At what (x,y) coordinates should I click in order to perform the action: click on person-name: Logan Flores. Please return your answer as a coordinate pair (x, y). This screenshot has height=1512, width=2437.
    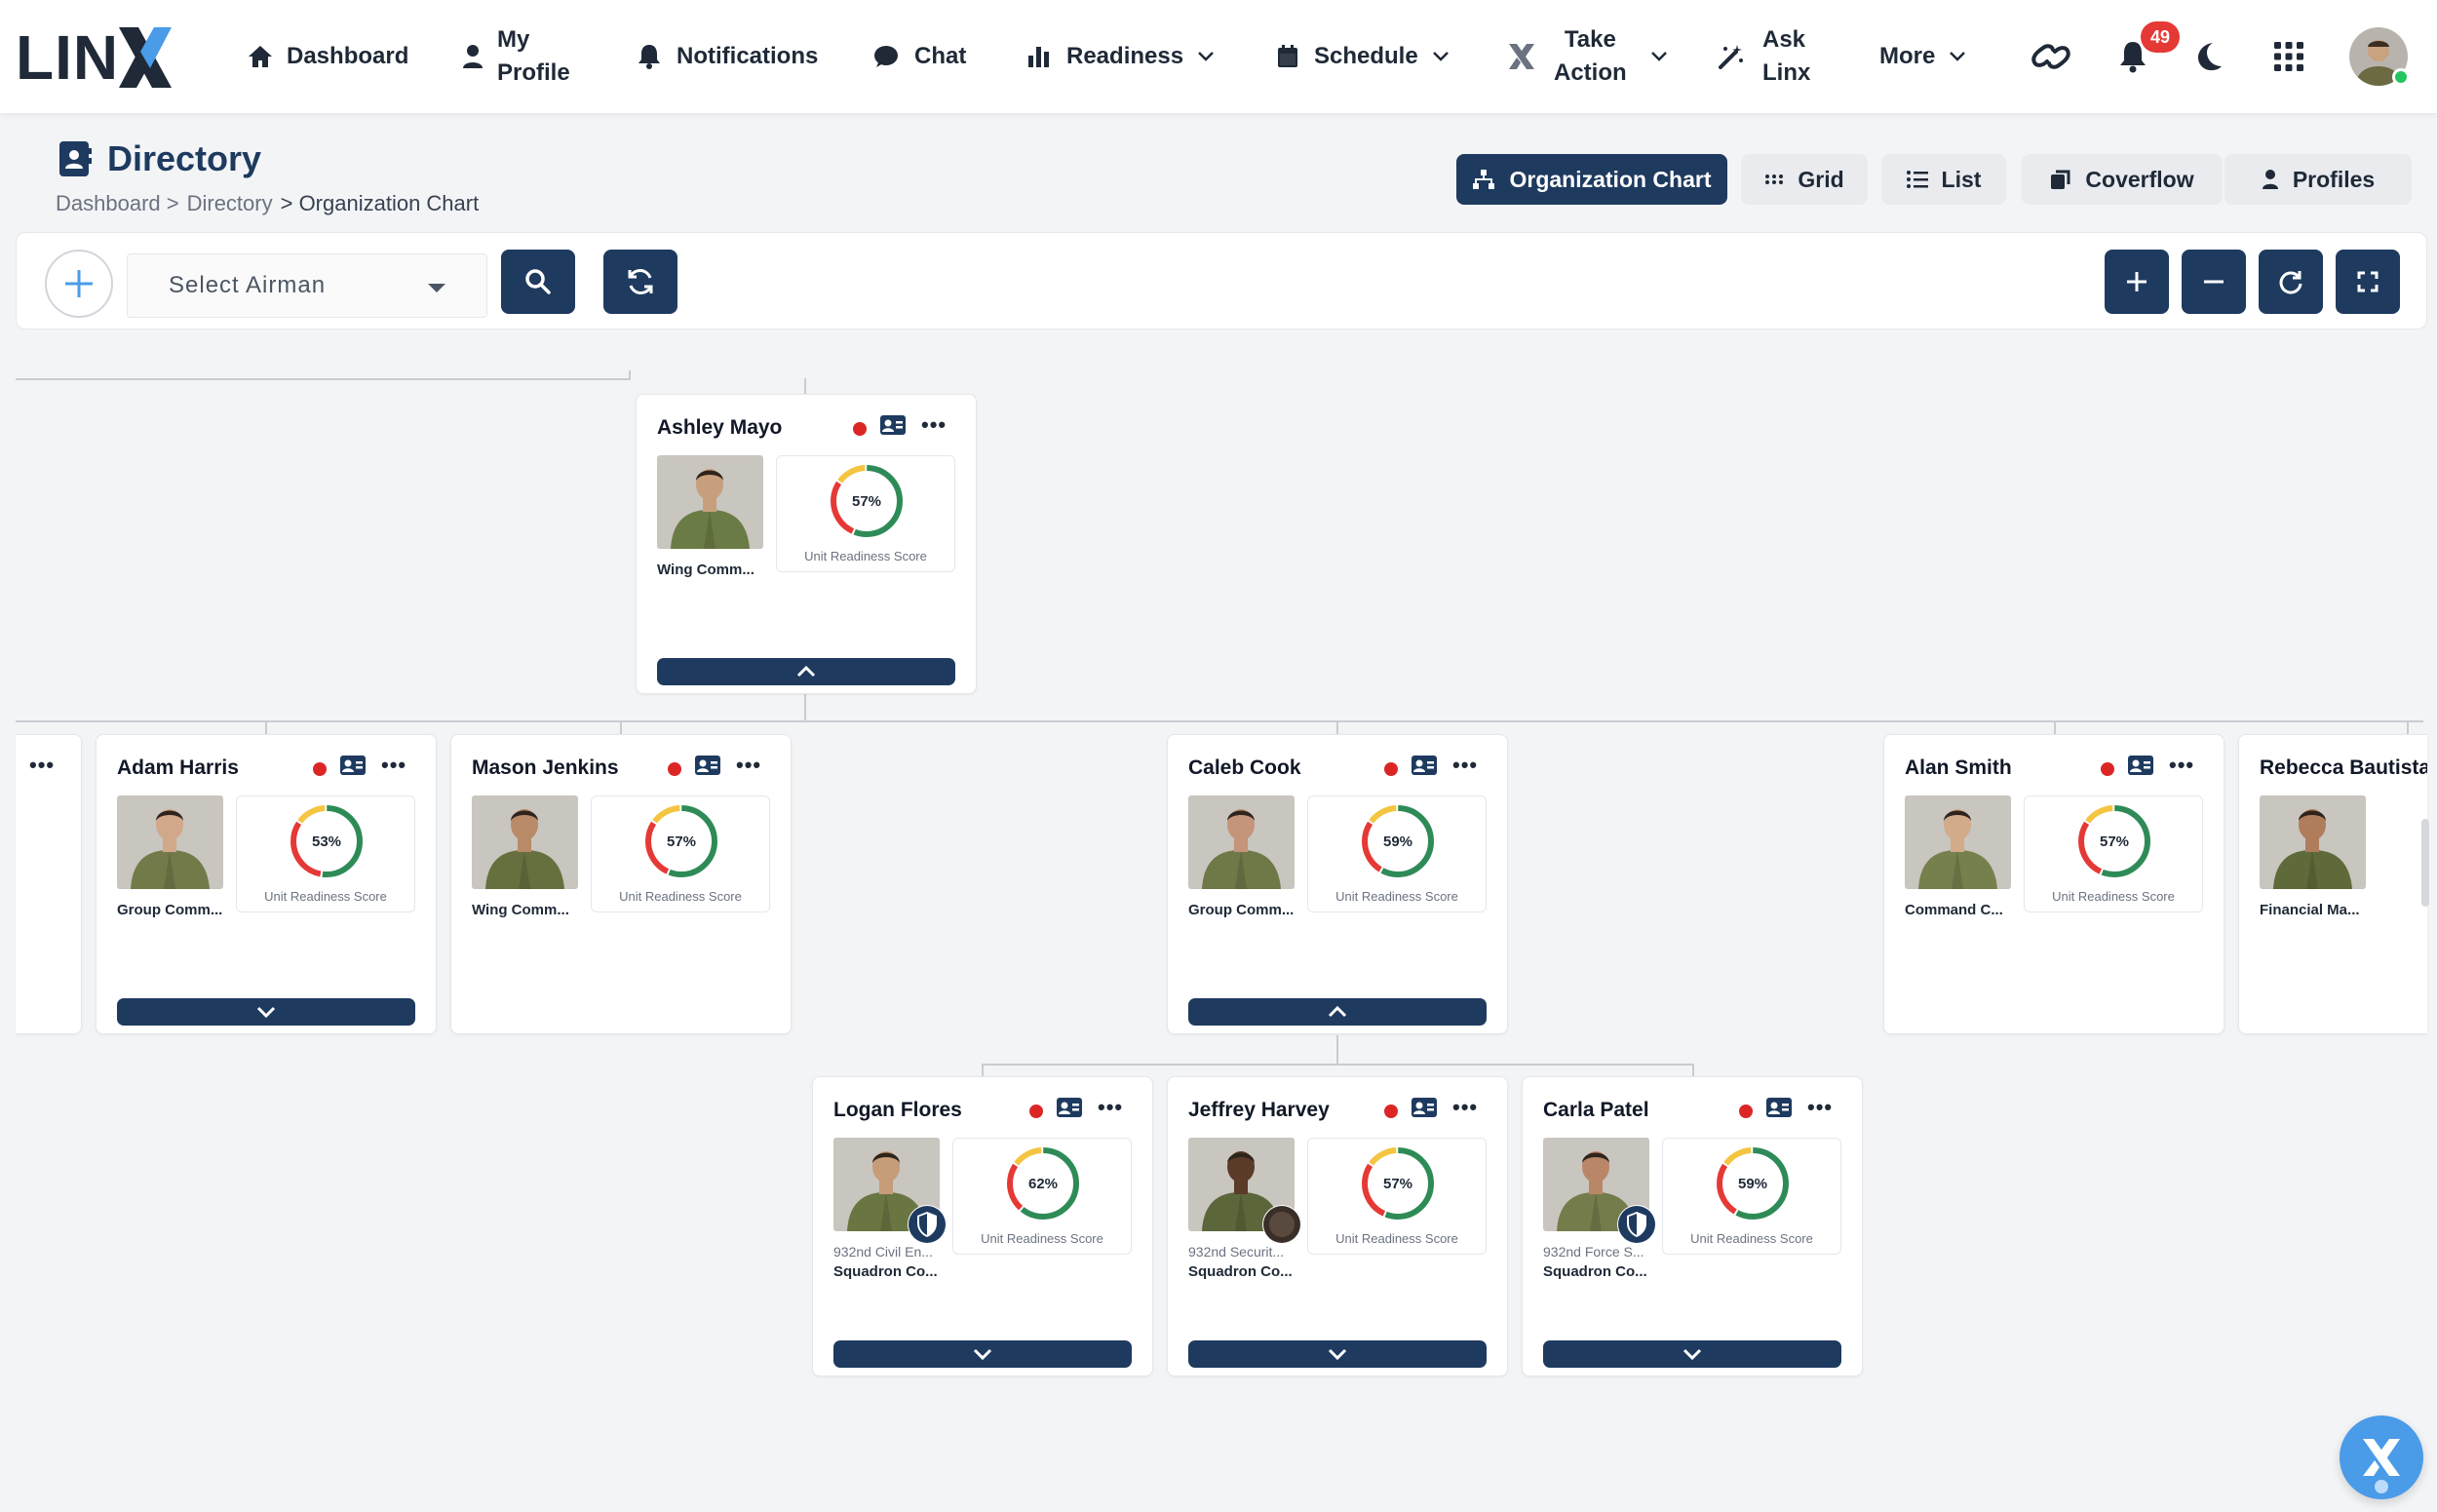
    Looking at the image, I should click on (897, 1110).